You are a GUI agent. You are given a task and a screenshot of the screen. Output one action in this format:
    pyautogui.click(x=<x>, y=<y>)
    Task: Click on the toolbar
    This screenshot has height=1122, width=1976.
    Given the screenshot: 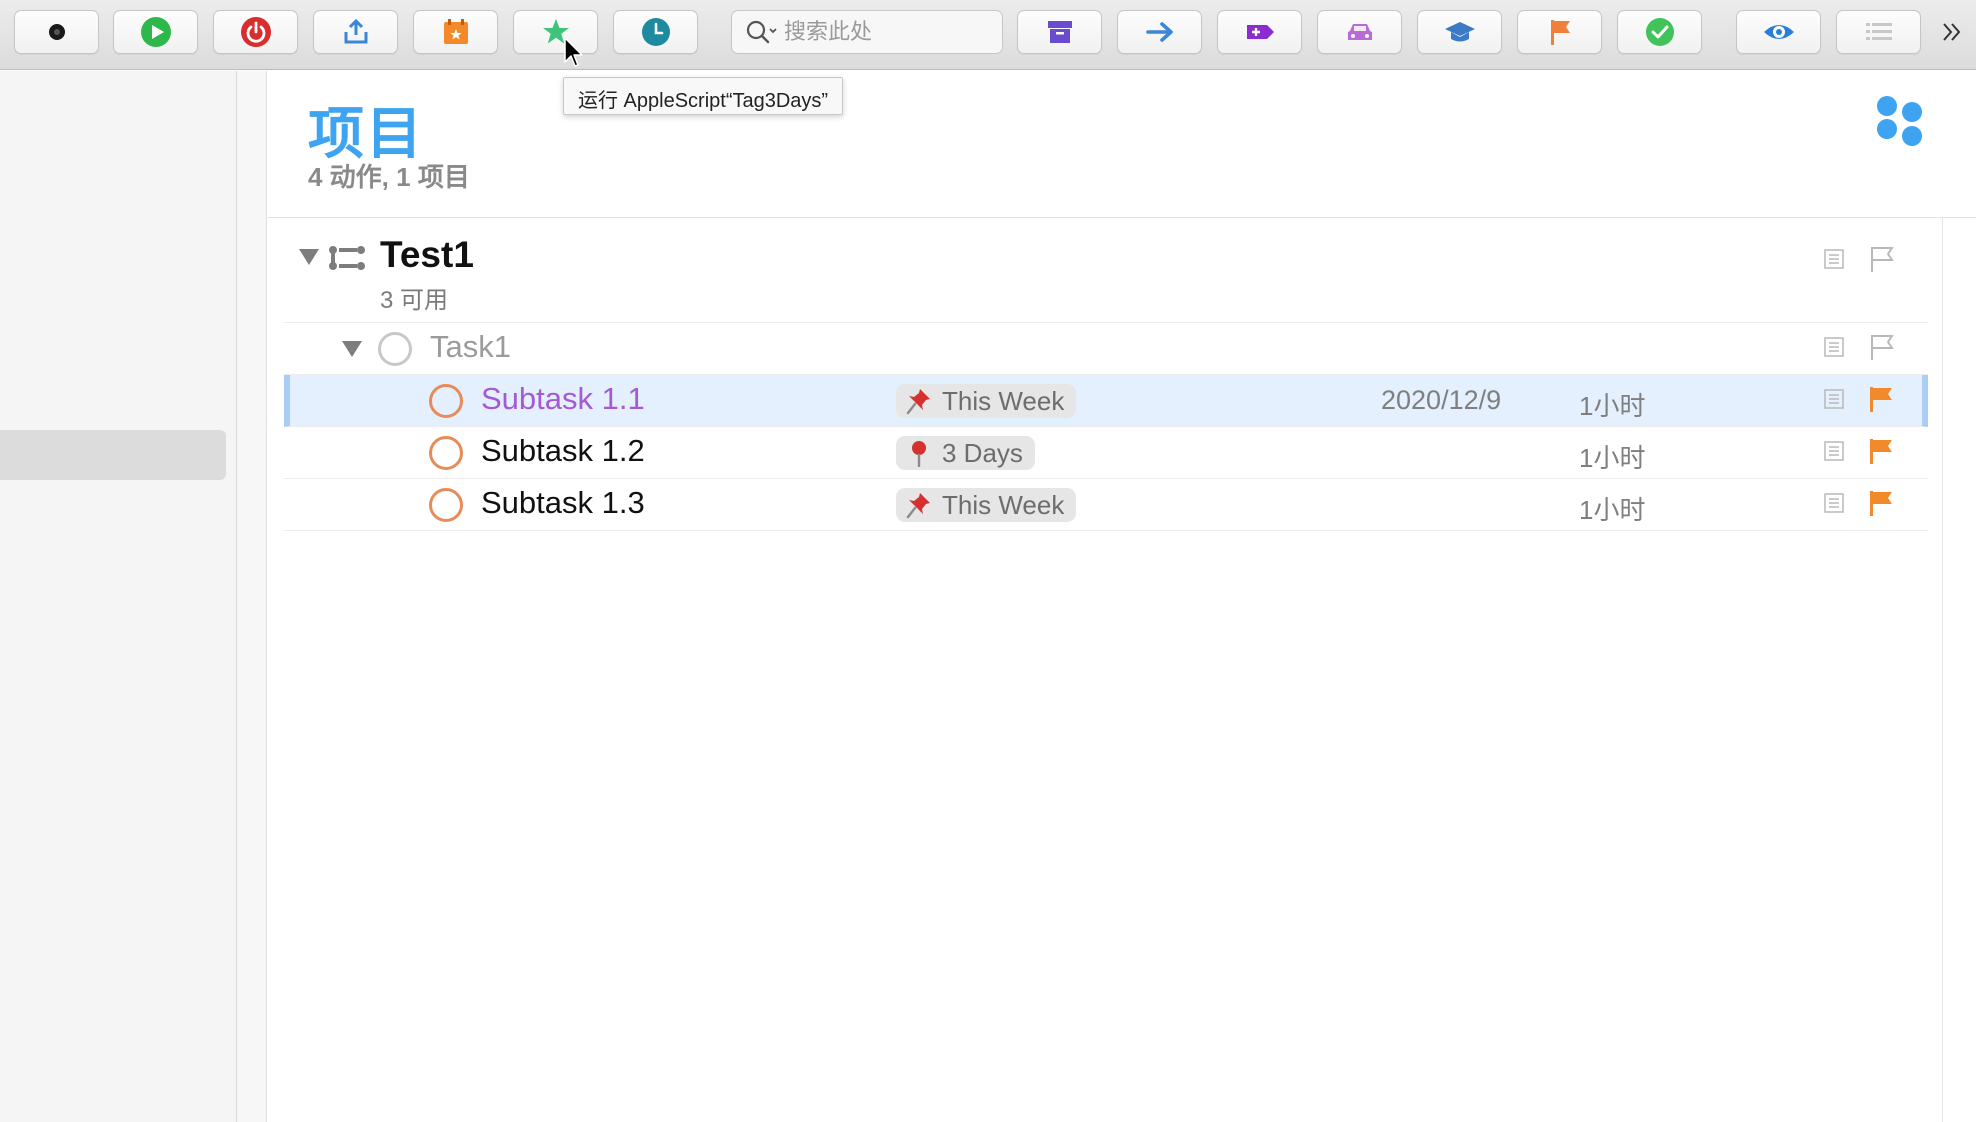 What is the action you would take?
    pyautogui.click(x=988, y=35)
    